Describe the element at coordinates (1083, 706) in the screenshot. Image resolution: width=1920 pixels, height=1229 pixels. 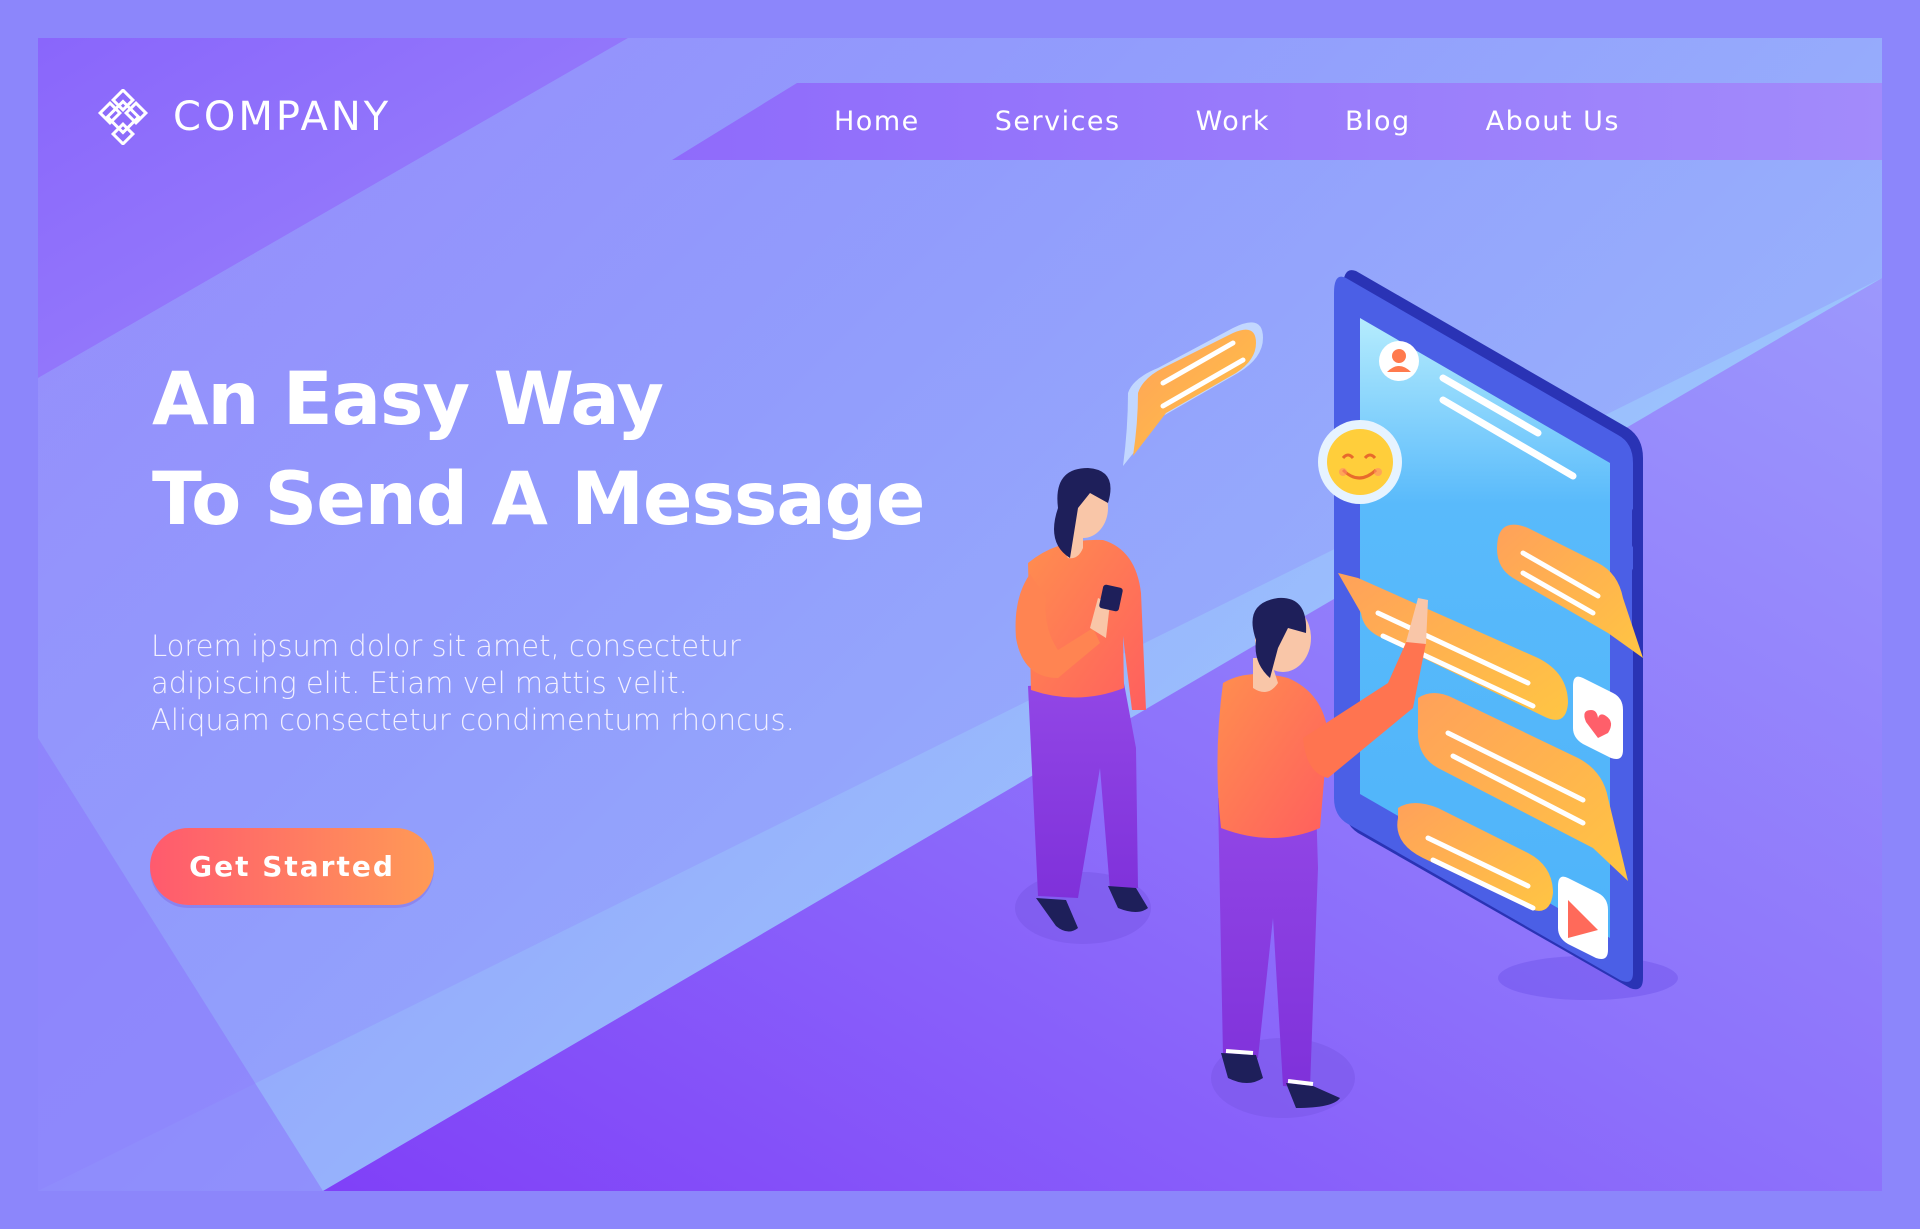
I see `woman-figure` at that location.